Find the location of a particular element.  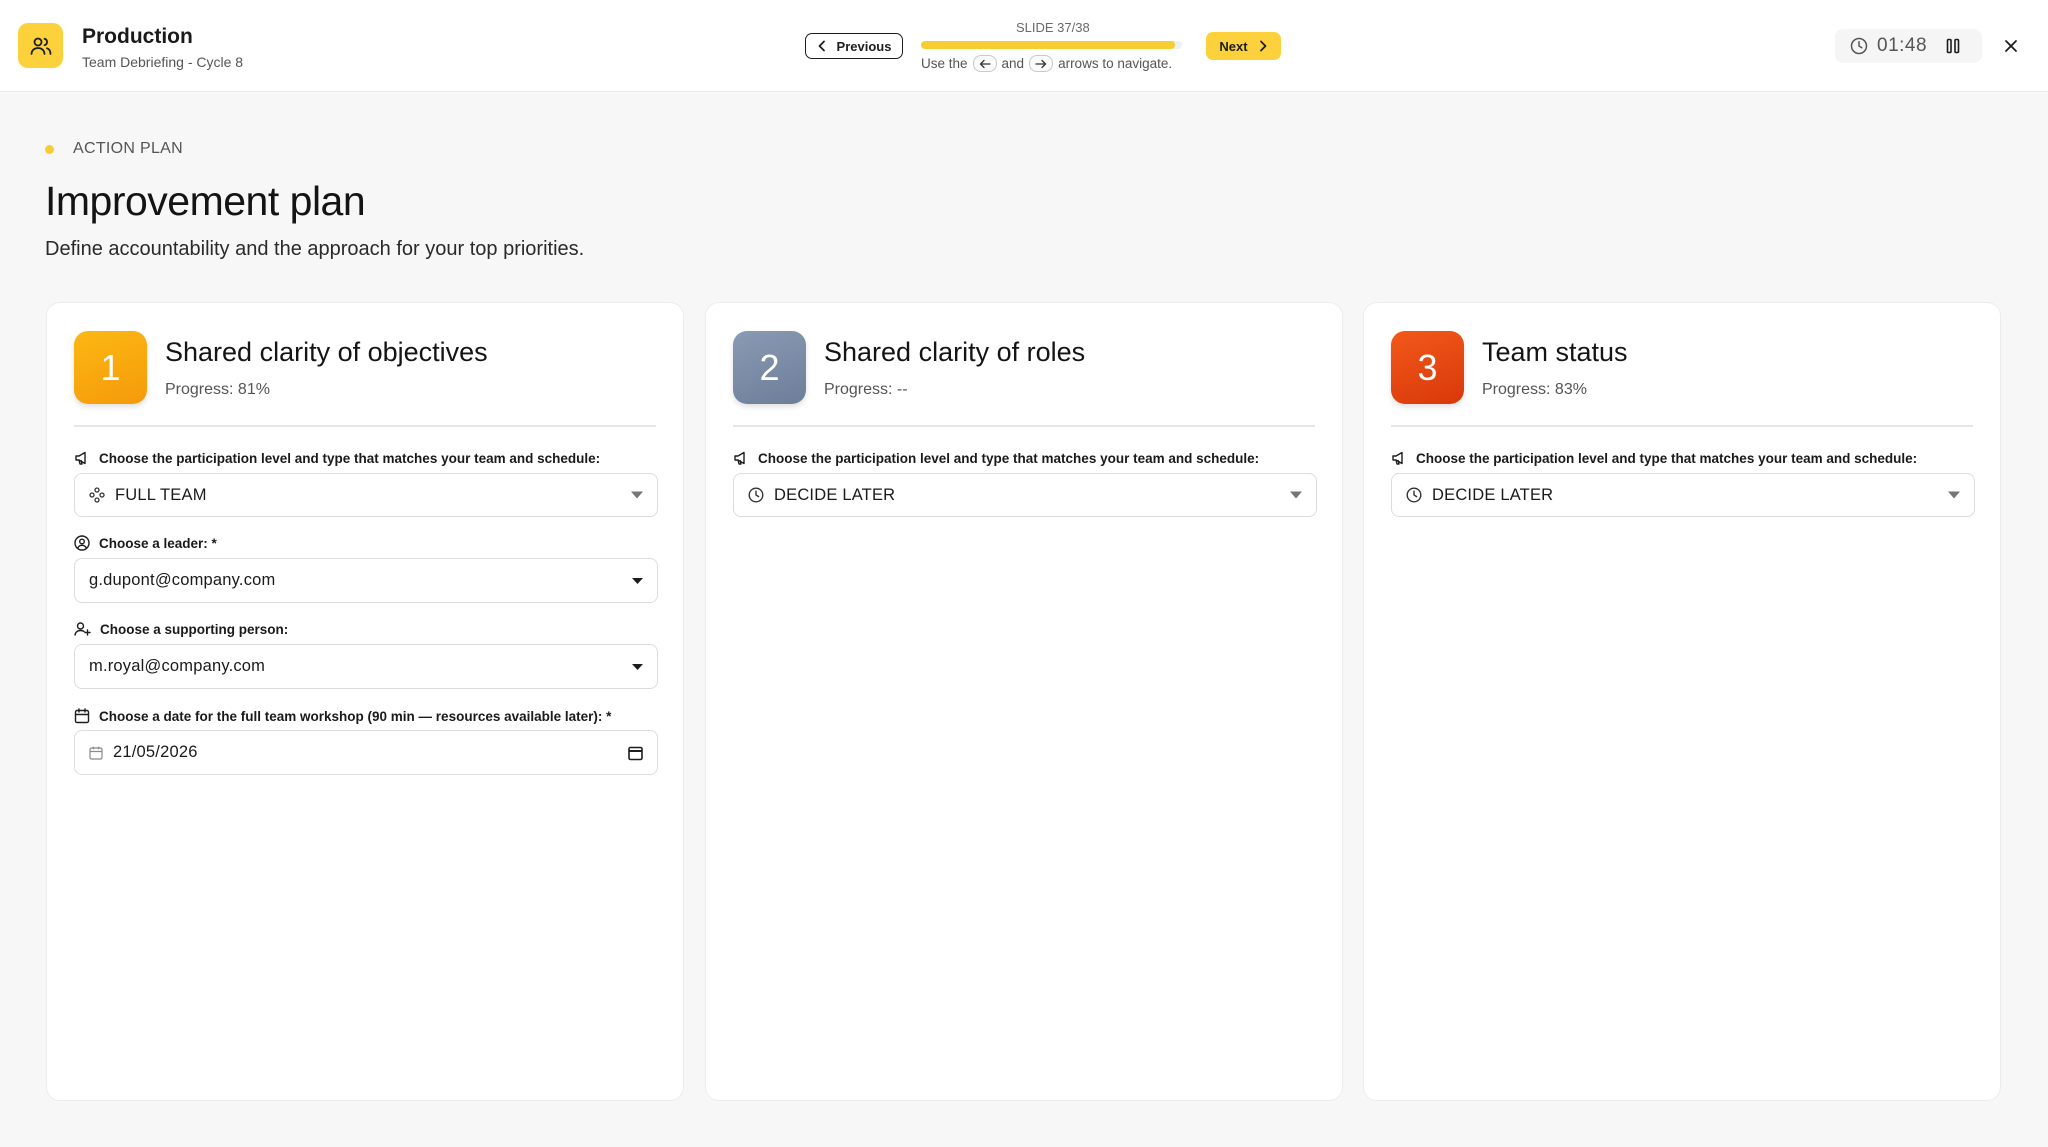

previous-button: Previous is located at coordinates (854, 46).